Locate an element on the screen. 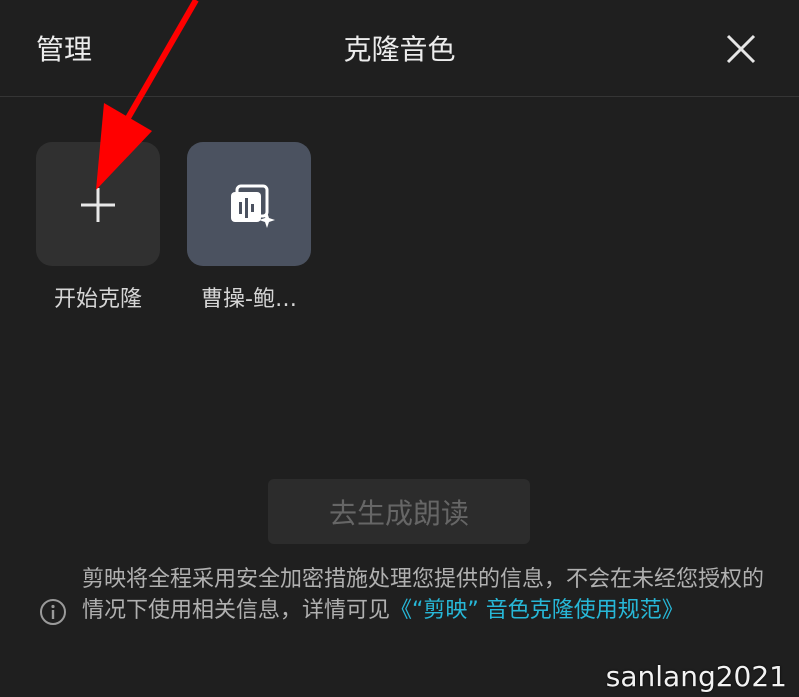 Image resolution: width=799 pixels, height=697 pixels. top-bar: 管理 克隆音色 is located at coordinates (399, 48).